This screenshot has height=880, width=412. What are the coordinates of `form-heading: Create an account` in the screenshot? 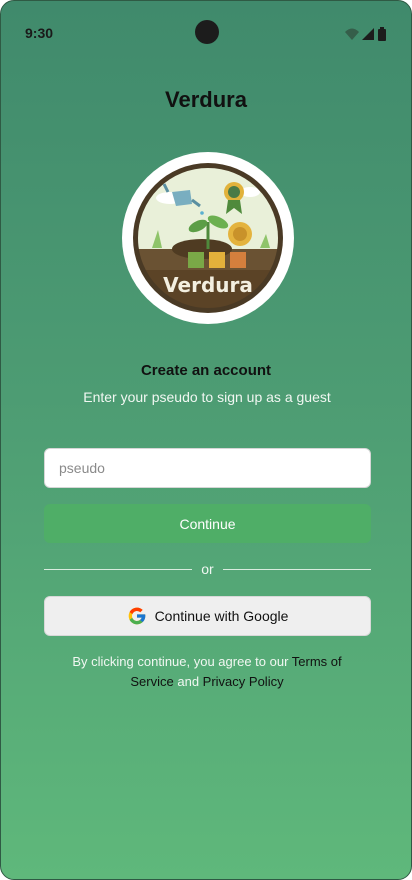 It's located at (206, 370).